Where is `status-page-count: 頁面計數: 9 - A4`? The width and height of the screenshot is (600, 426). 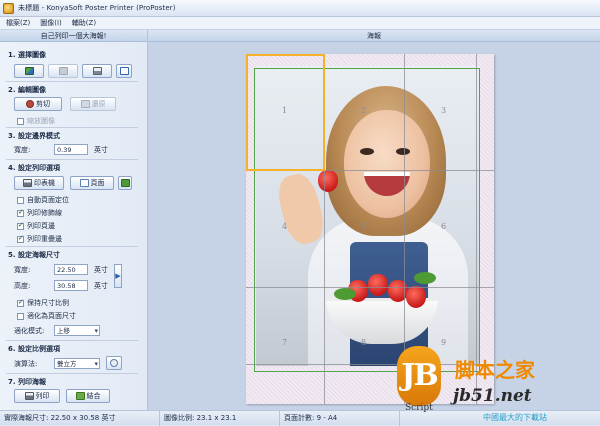 status-page-count: 頁面計數: 9 - A4 is located at coordinates (340, 418).